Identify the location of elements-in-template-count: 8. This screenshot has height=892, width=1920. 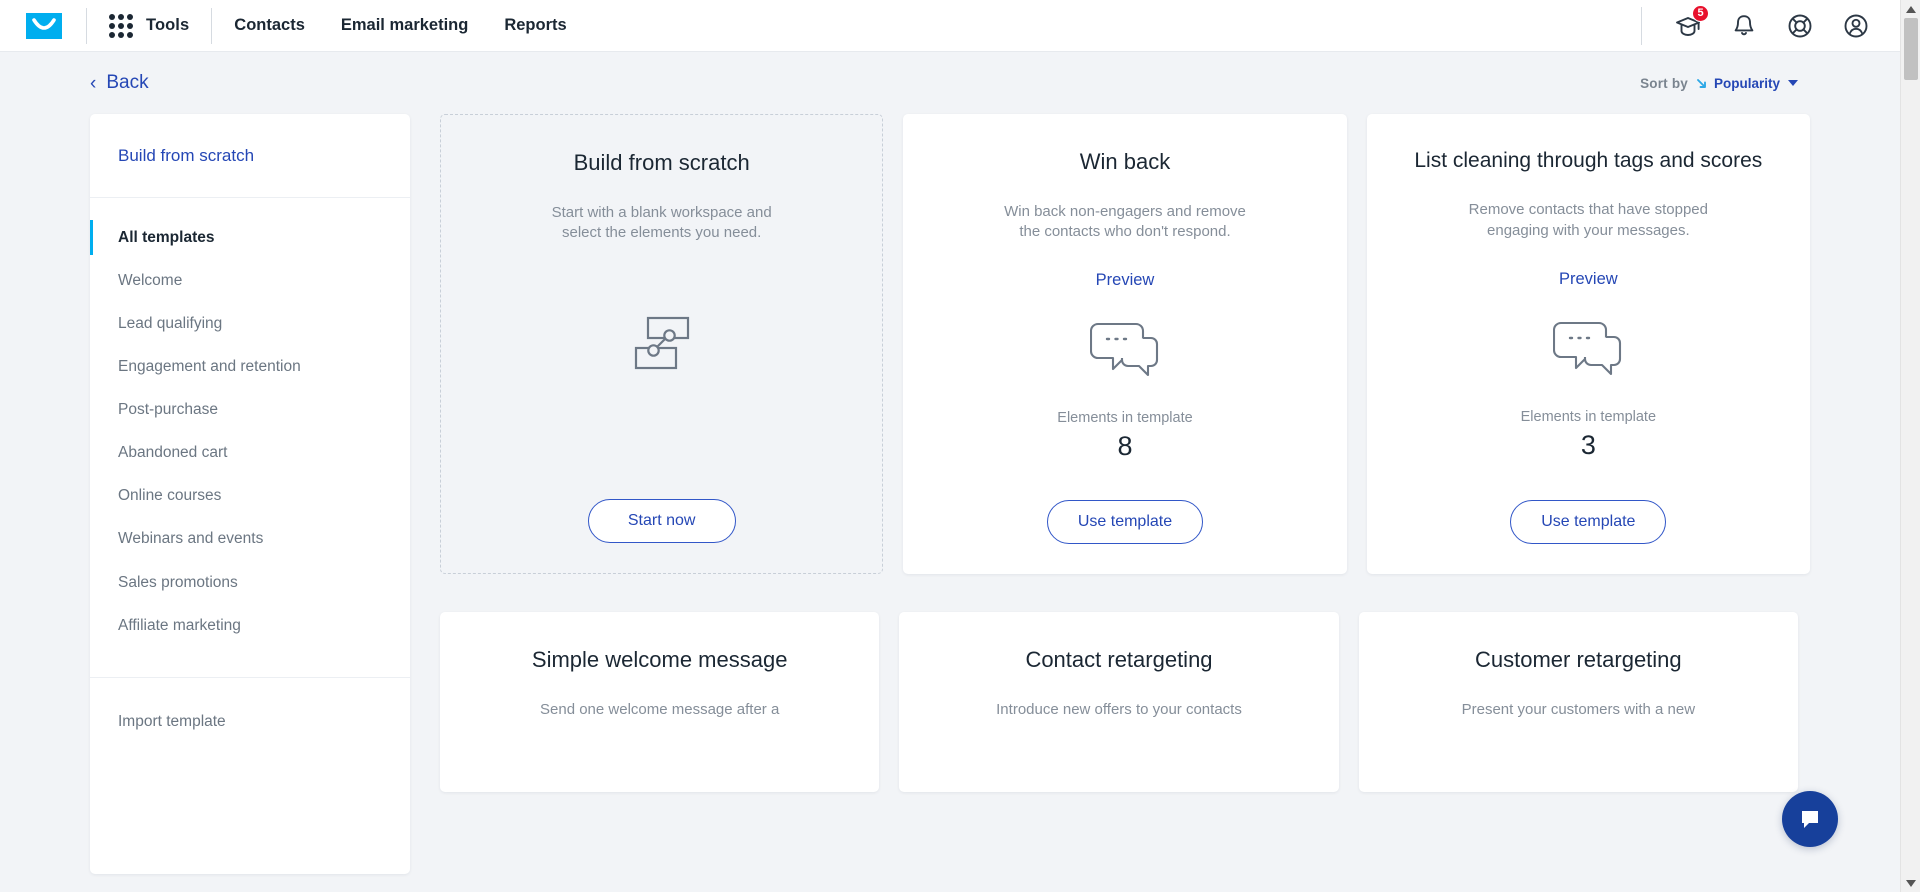
(1125, 445).